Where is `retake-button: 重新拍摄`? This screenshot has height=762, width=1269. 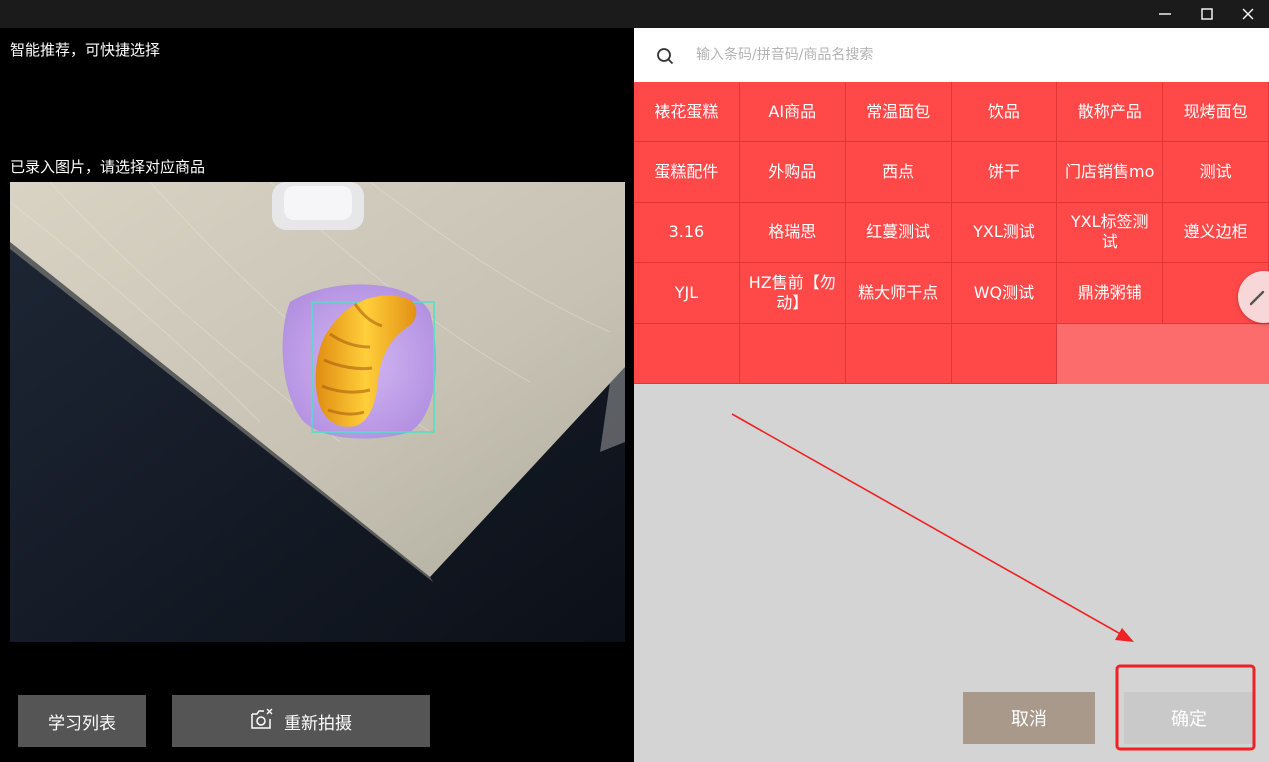
retake-button: 重新拍摄 is located at coordinates (301, 721).